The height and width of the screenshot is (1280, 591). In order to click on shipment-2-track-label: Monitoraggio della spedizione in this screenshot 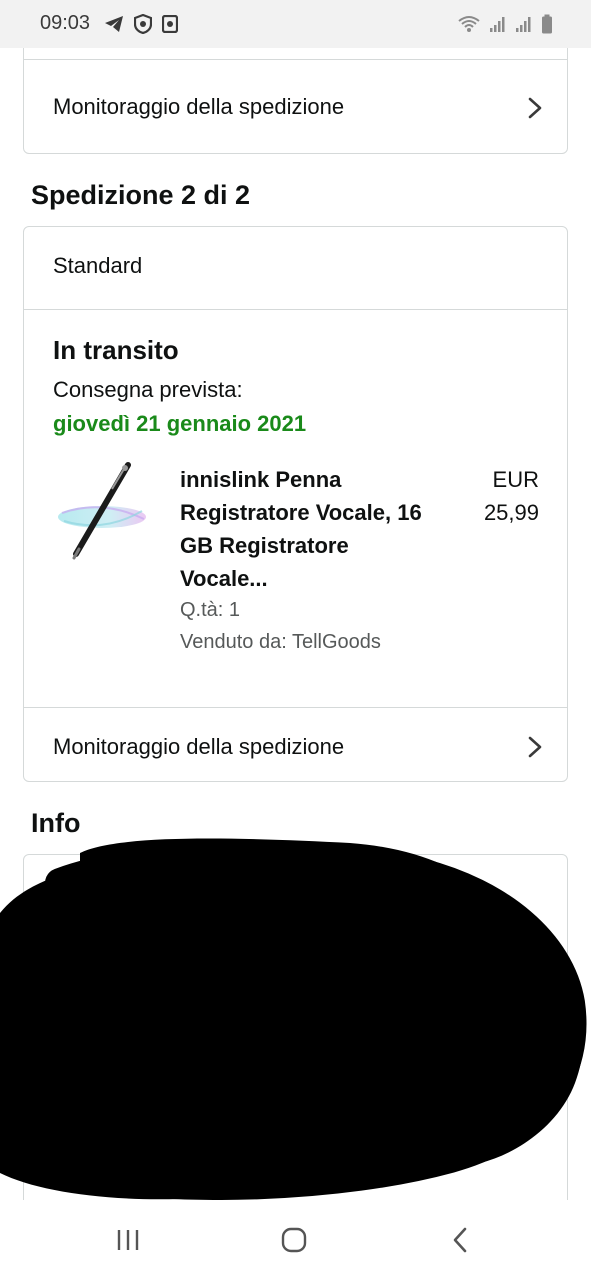, I will do `click(199, 746)`.